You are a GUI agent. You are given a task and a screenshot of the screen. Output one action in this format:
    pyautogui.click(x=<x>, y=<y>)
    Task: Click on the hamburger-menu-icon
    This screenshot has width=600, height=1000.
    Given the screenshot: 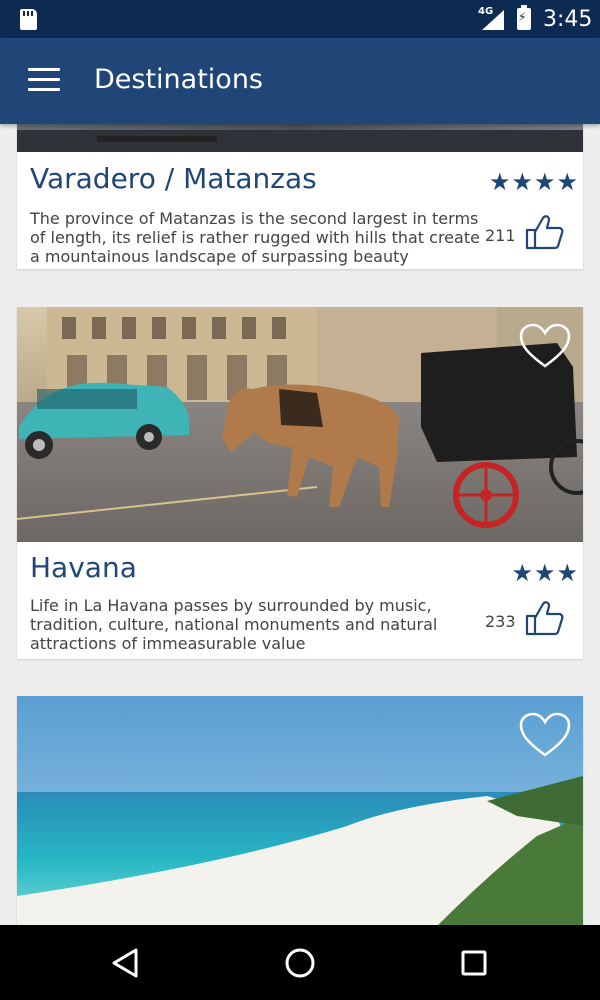 What is the action you would take?
    pyautogui.click(x=44, y=81)
    